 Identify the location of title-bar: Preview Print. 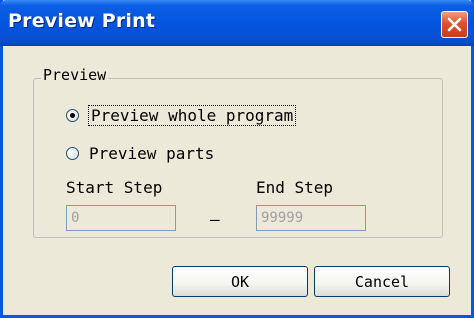
(237, 23).